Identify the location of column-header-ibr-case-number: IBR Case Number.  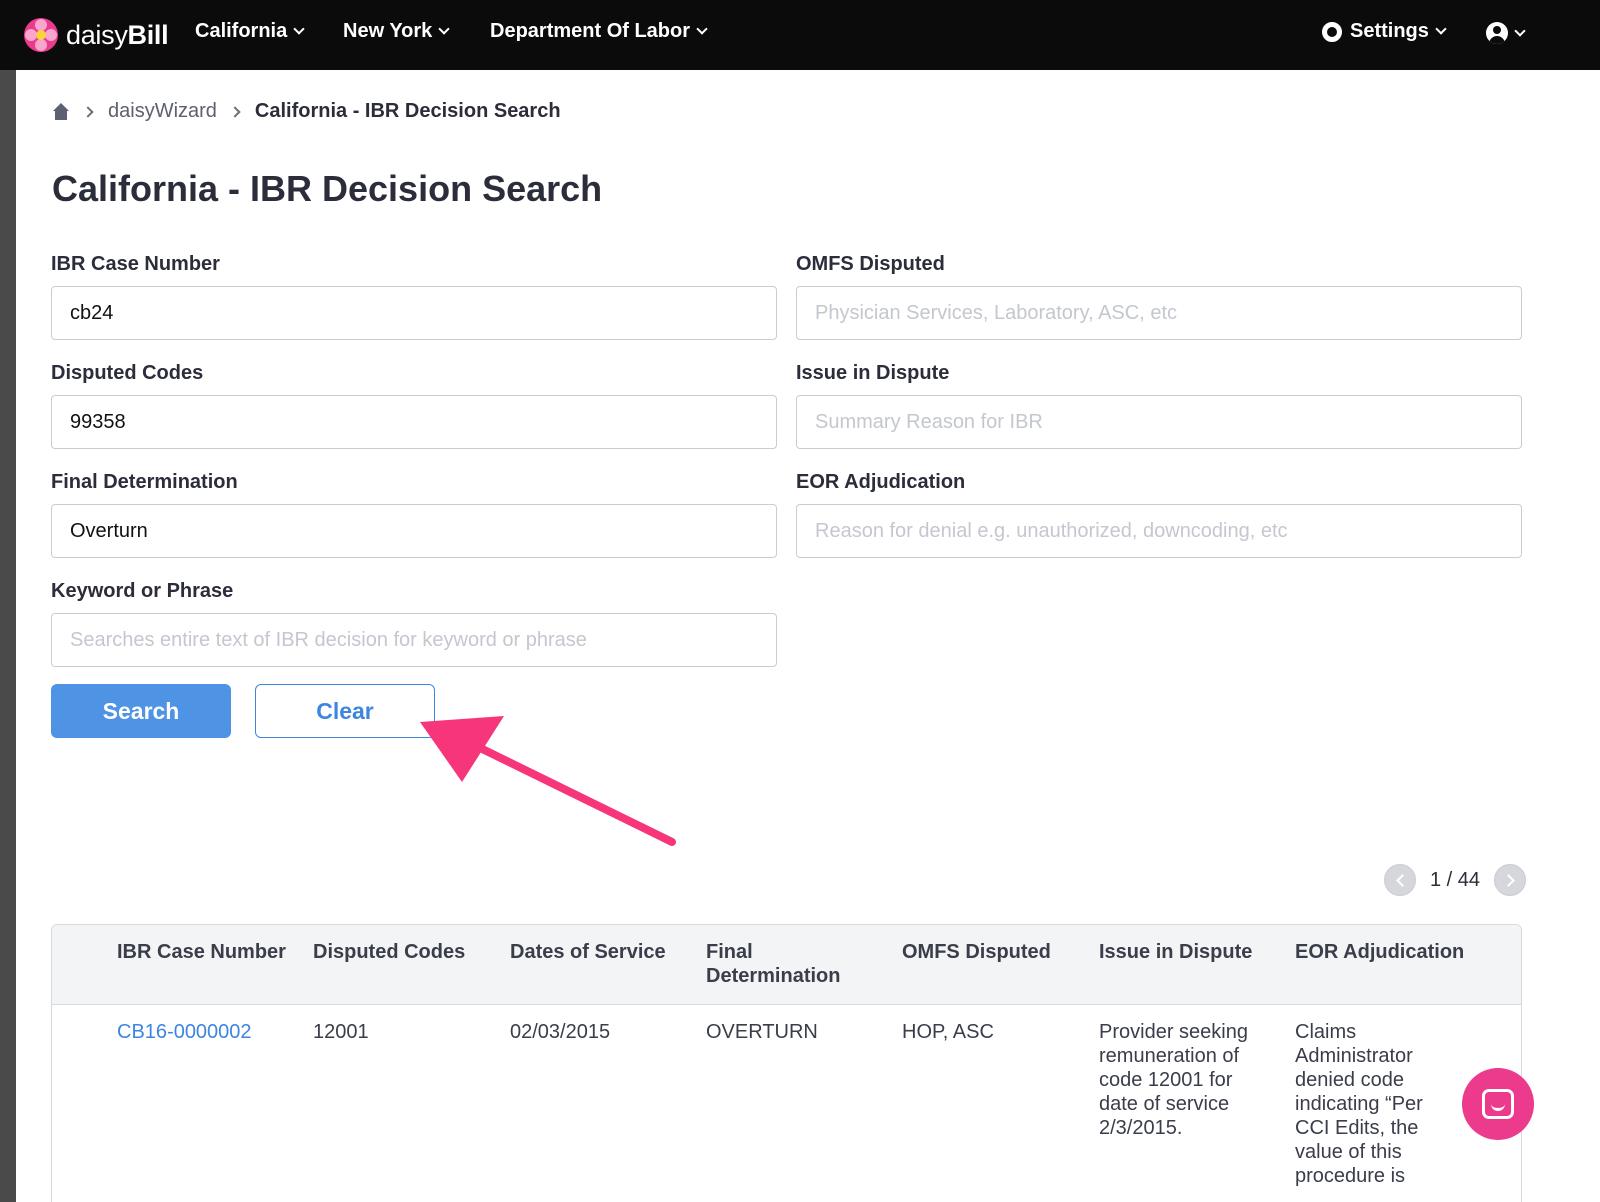
(202, 952).